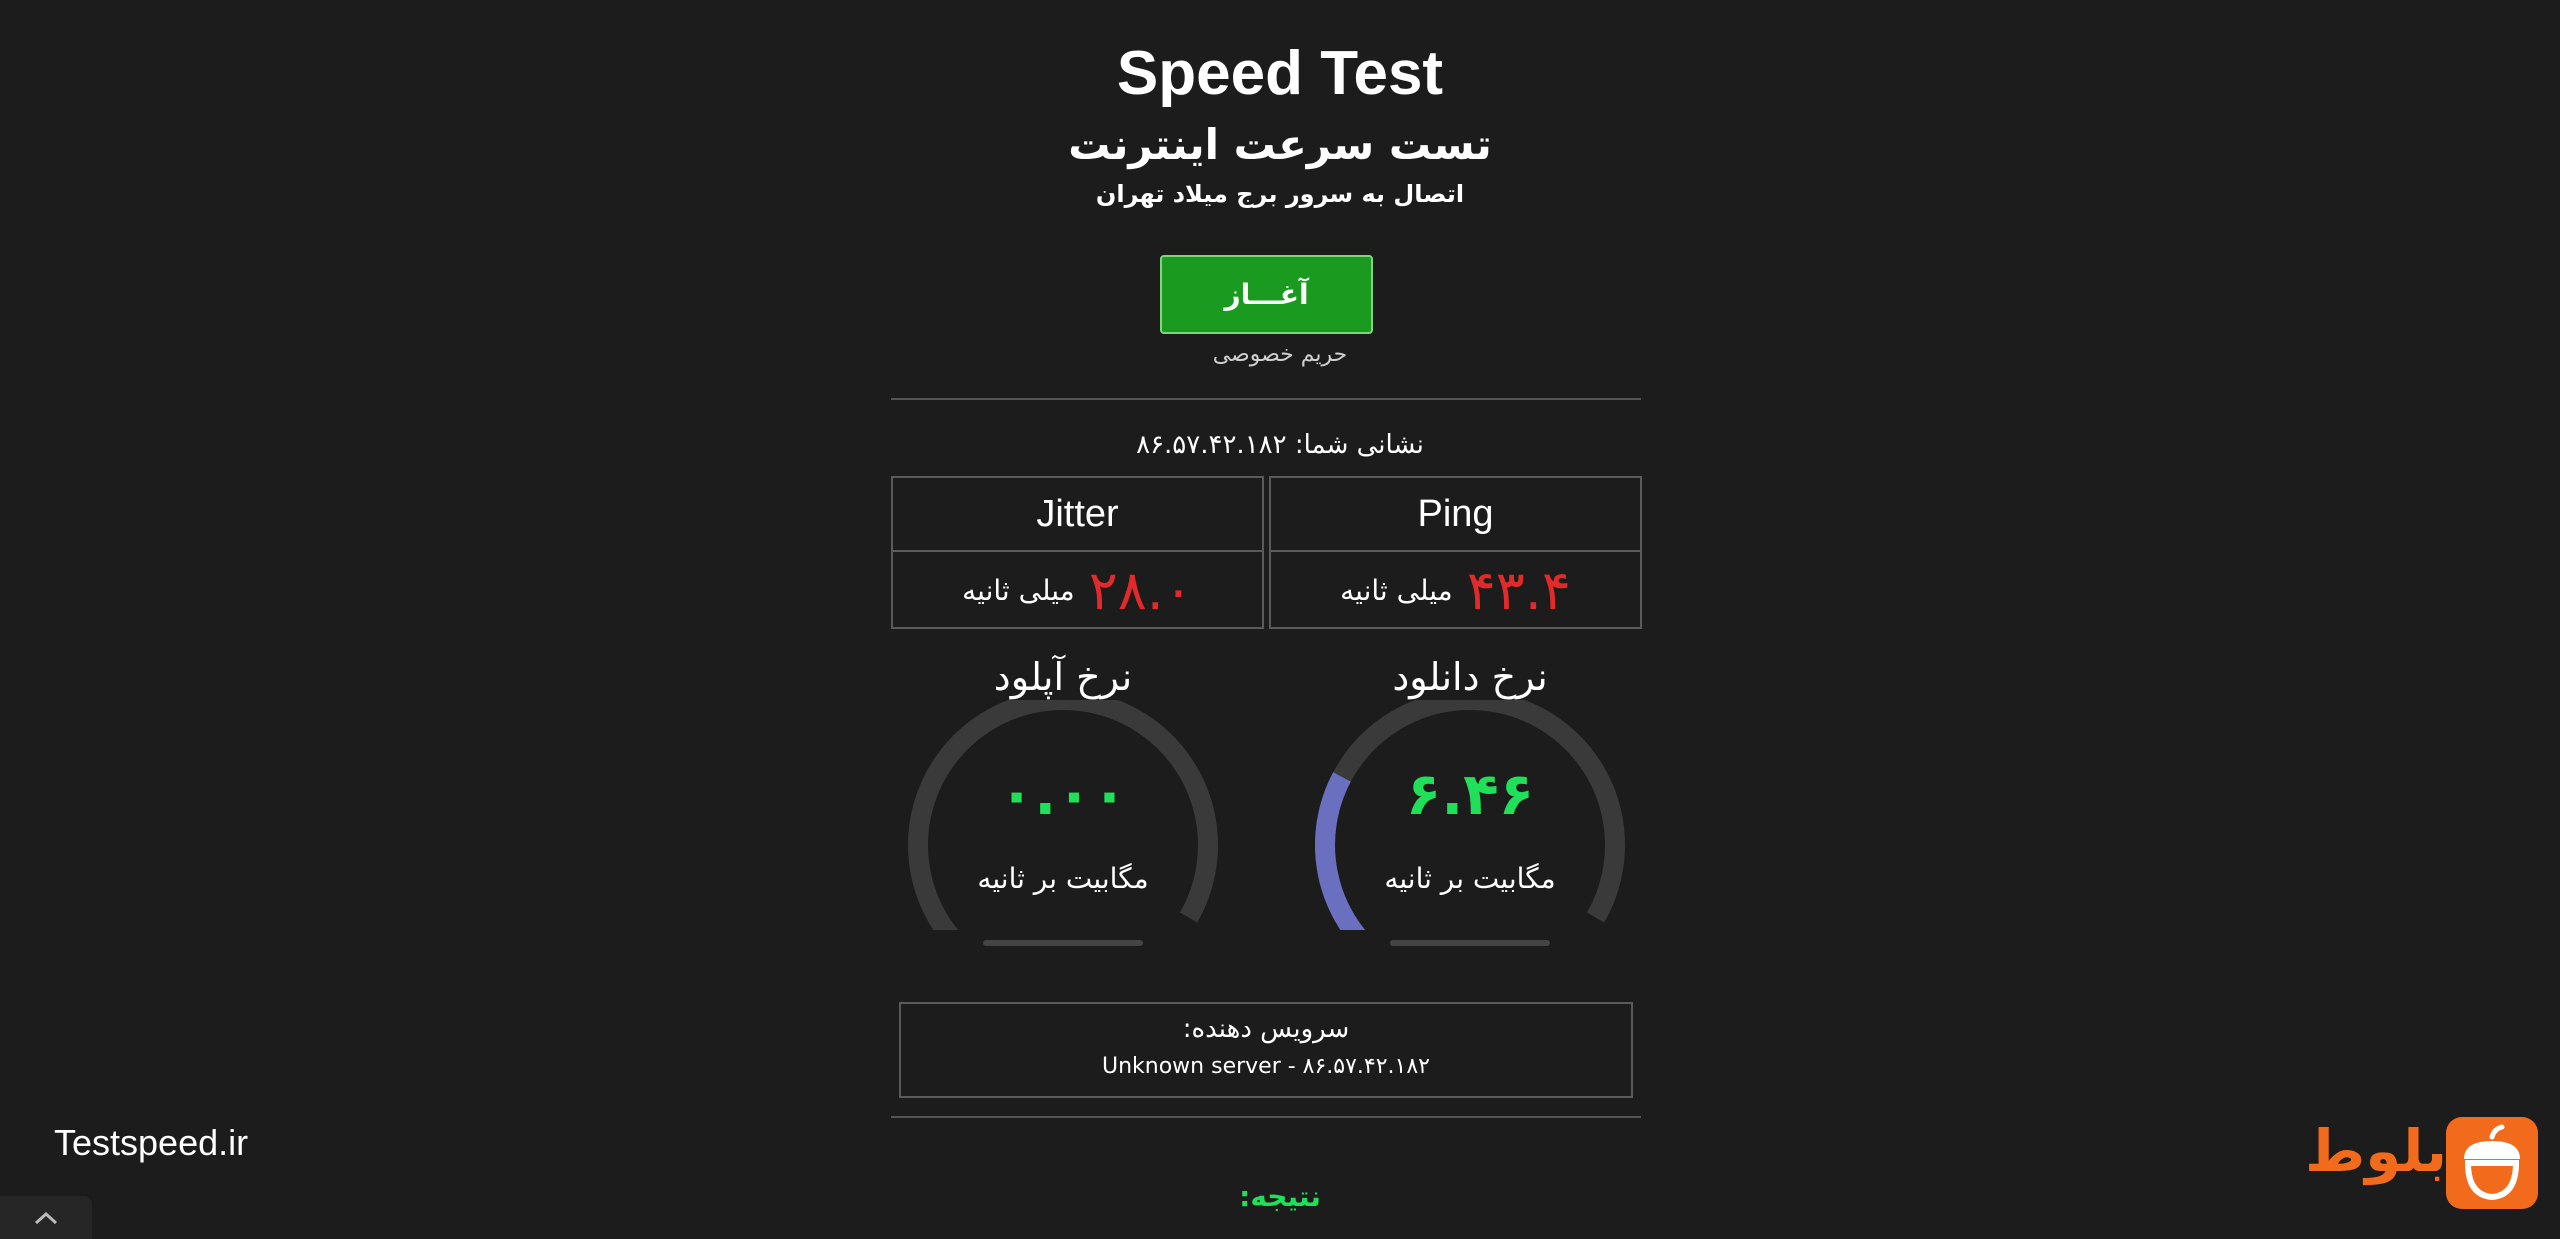 This screenshot has width=2560, height=1239. I want to click on jitter-value: ۲۸.۰, so click(1140, 590).